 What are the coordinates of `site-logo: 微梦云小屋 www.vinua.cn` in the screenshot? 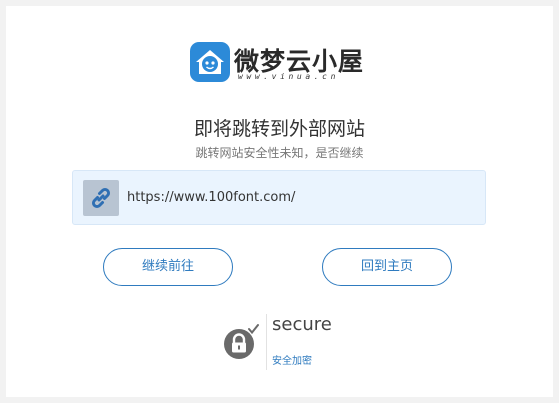 It's located at (282, 64).